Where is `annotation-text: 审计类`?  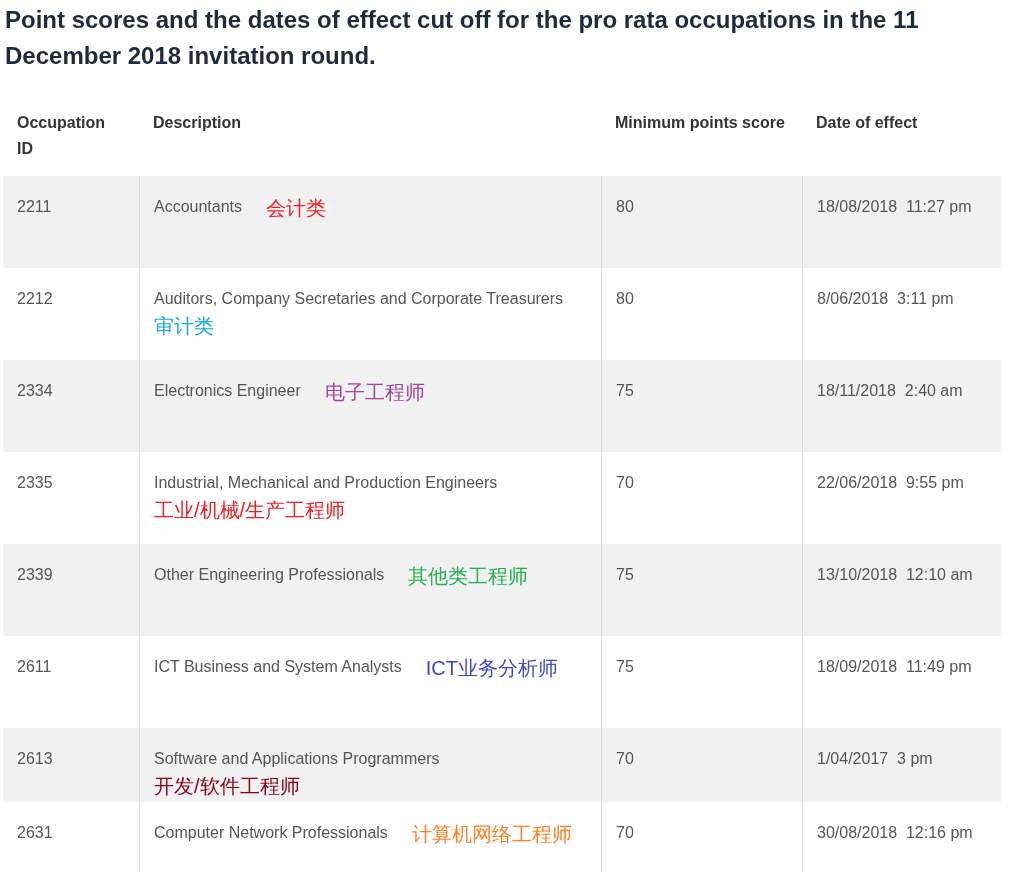
annotation-text: 审计类 is located at coordinates (184, 326).